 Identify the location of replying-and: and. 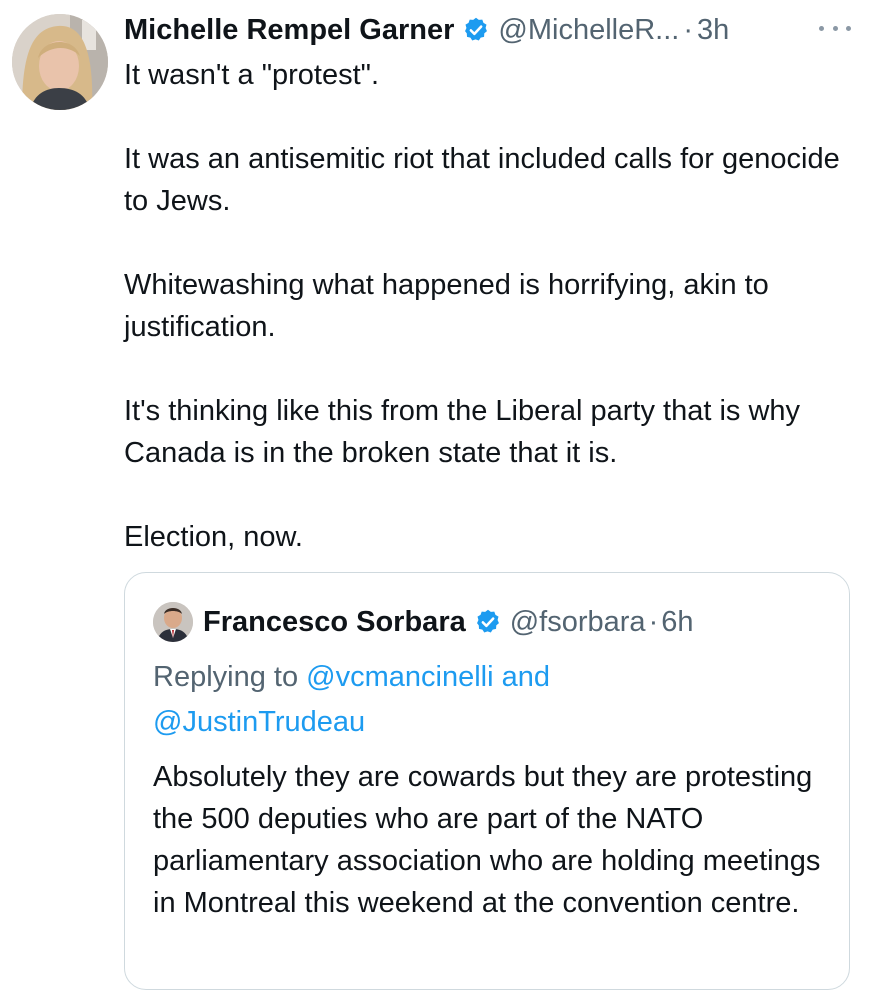
(522, 677).